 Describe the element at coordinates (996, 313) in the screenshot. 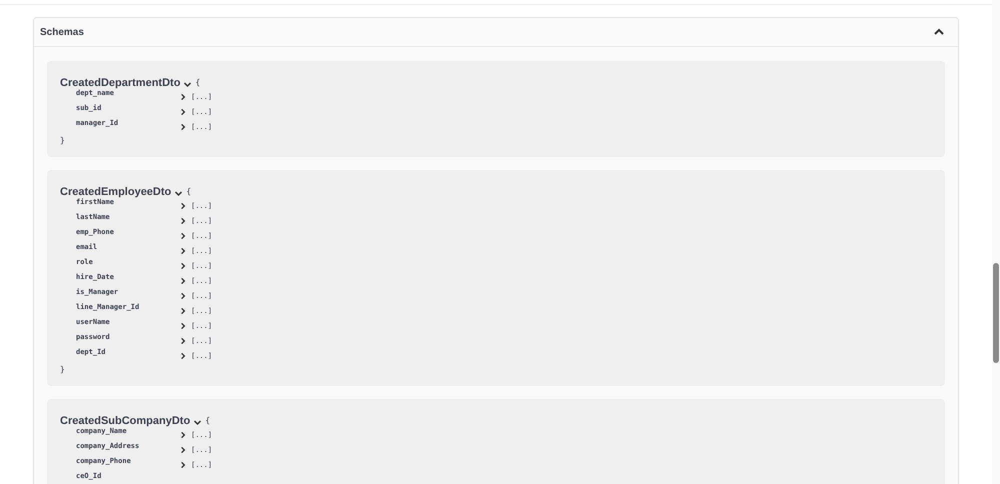

I see `scrollbar-thumb` at that location.